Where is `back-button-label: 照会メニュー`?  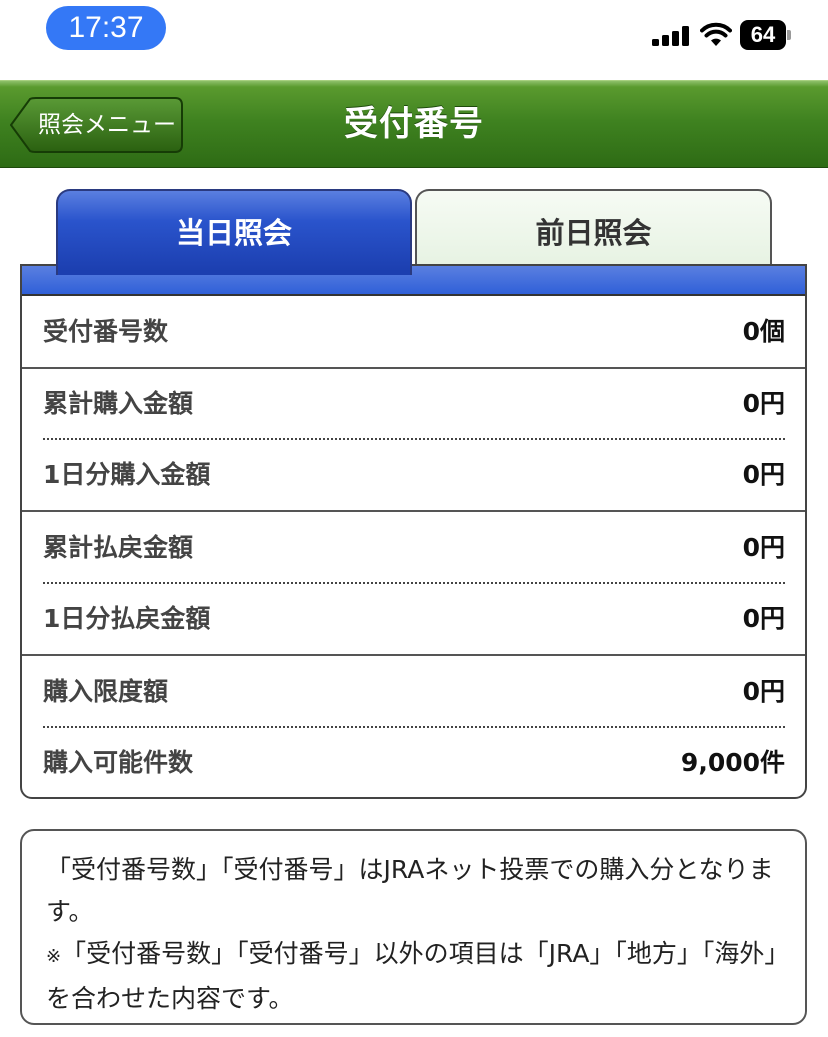 back-button-label: 照会メニュー is located at coordinates (107, 125).